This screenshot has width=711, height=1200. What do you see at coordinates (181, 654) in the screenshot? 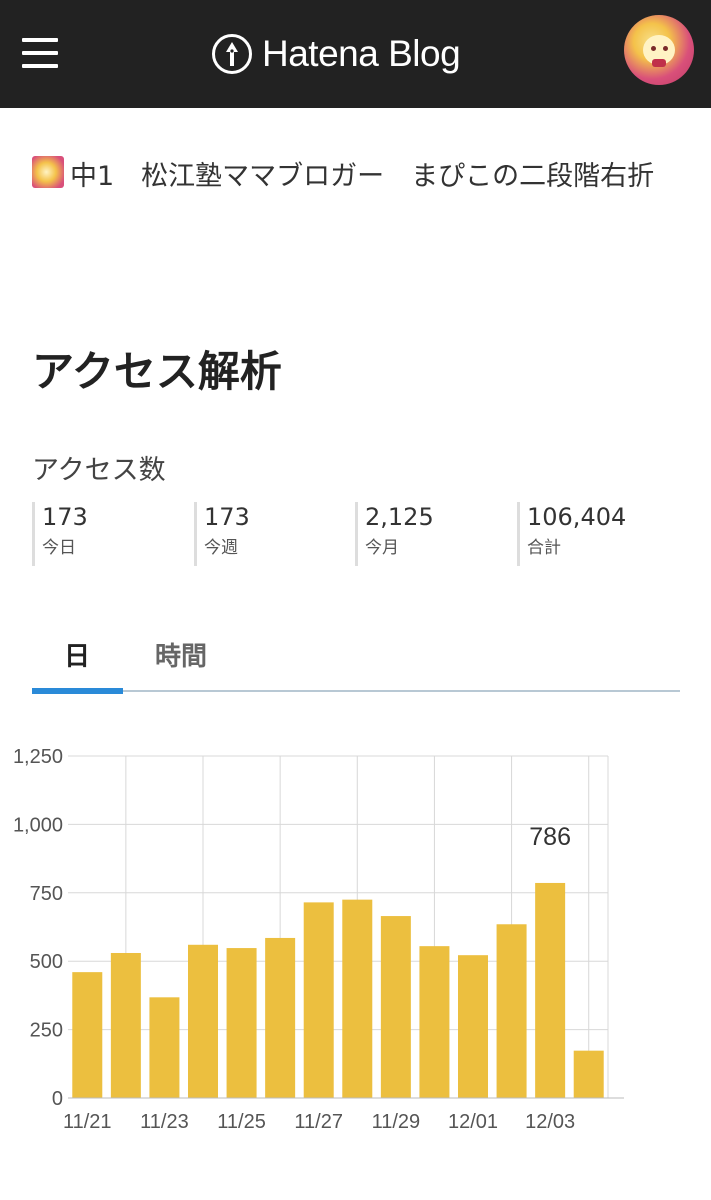
I see `tab-hour: 時間` at bounding box center [181, 654].